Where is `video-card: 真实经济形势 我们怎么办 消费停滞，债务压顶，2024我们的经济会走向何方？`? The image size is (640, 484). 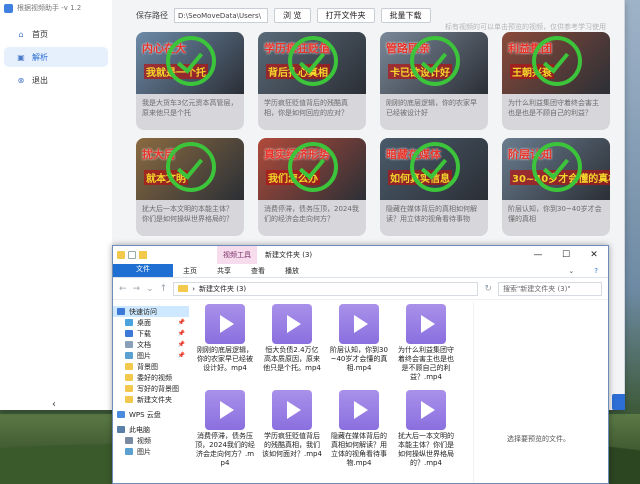
video-card: 真实经济形势 我们怎么办 消费停滞，债务压顶，2024我们的经济会走向何方？ is located at coordinates (312, 187).